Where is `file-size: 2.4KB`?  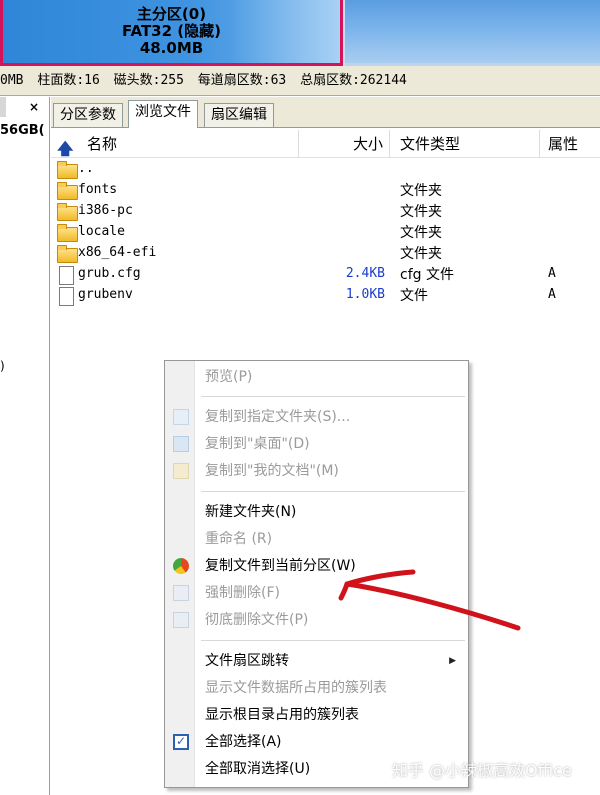 file-size: 2.4KB is located at coordinates (365, 273).